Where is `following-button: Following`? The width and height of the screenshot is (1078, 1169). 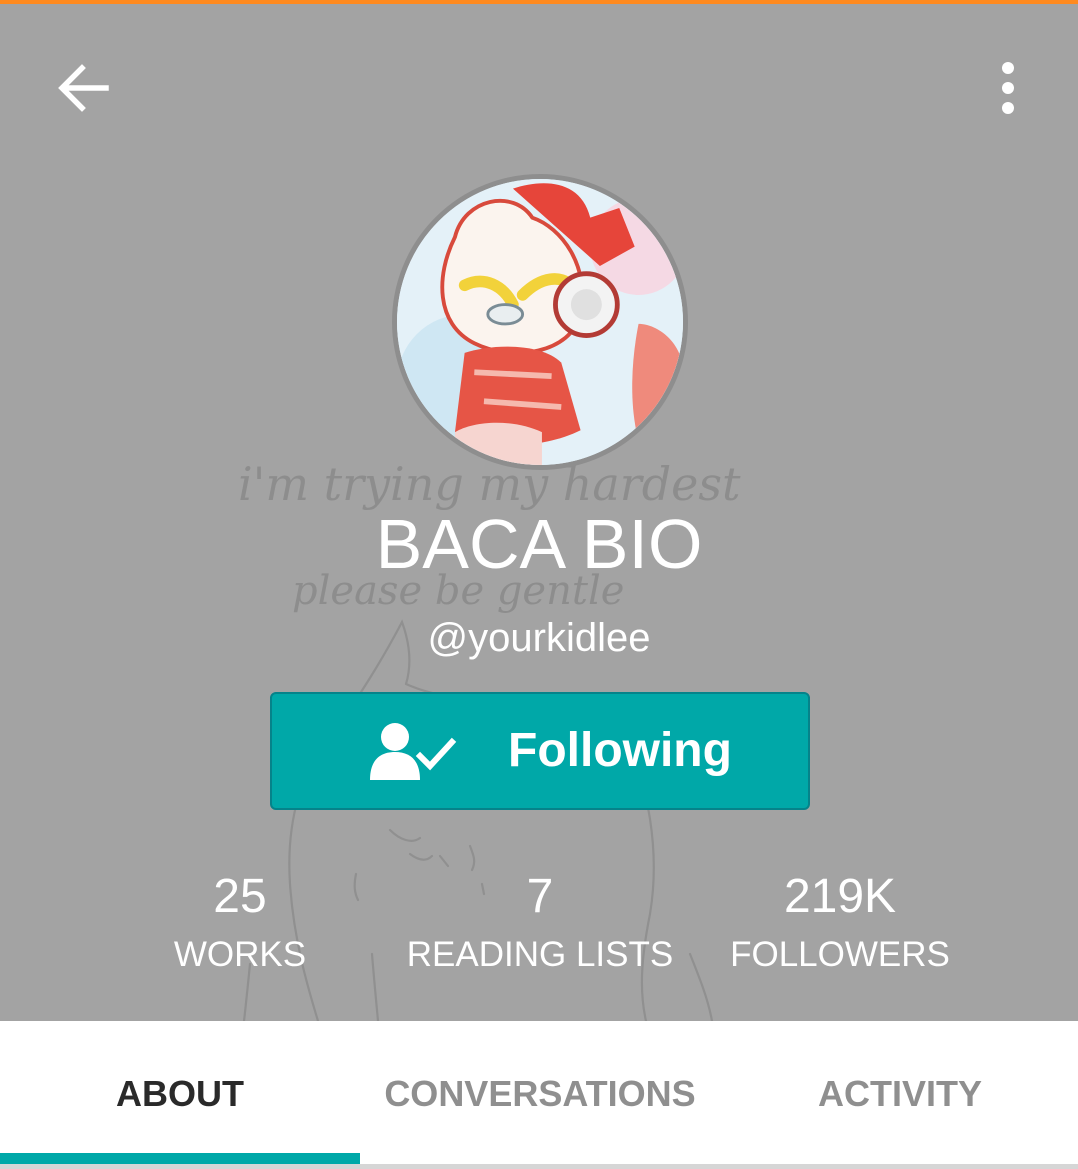
following-button: Following is located at coordinates (540, 751).